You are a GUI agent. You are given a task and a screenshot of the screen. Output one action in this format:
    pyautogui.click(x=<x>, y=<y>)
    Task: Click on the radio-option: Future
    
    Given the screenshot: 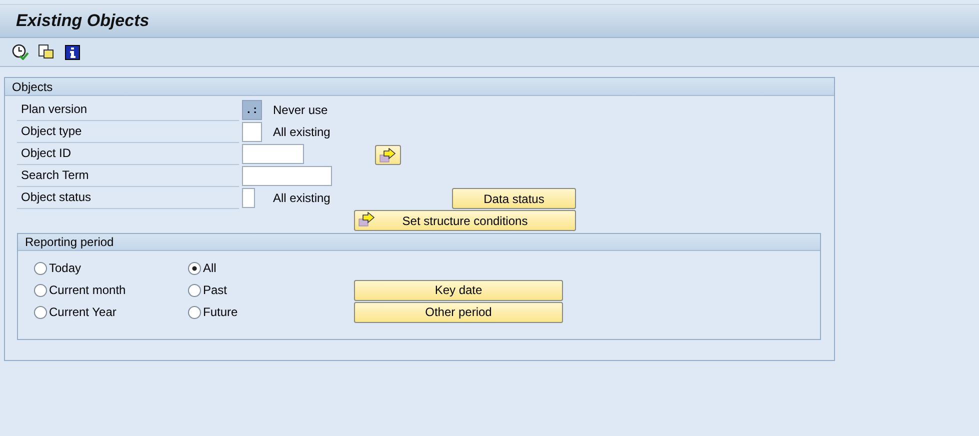 What is the action you would take?
    pyautogui.click(x=213, y=312)
    